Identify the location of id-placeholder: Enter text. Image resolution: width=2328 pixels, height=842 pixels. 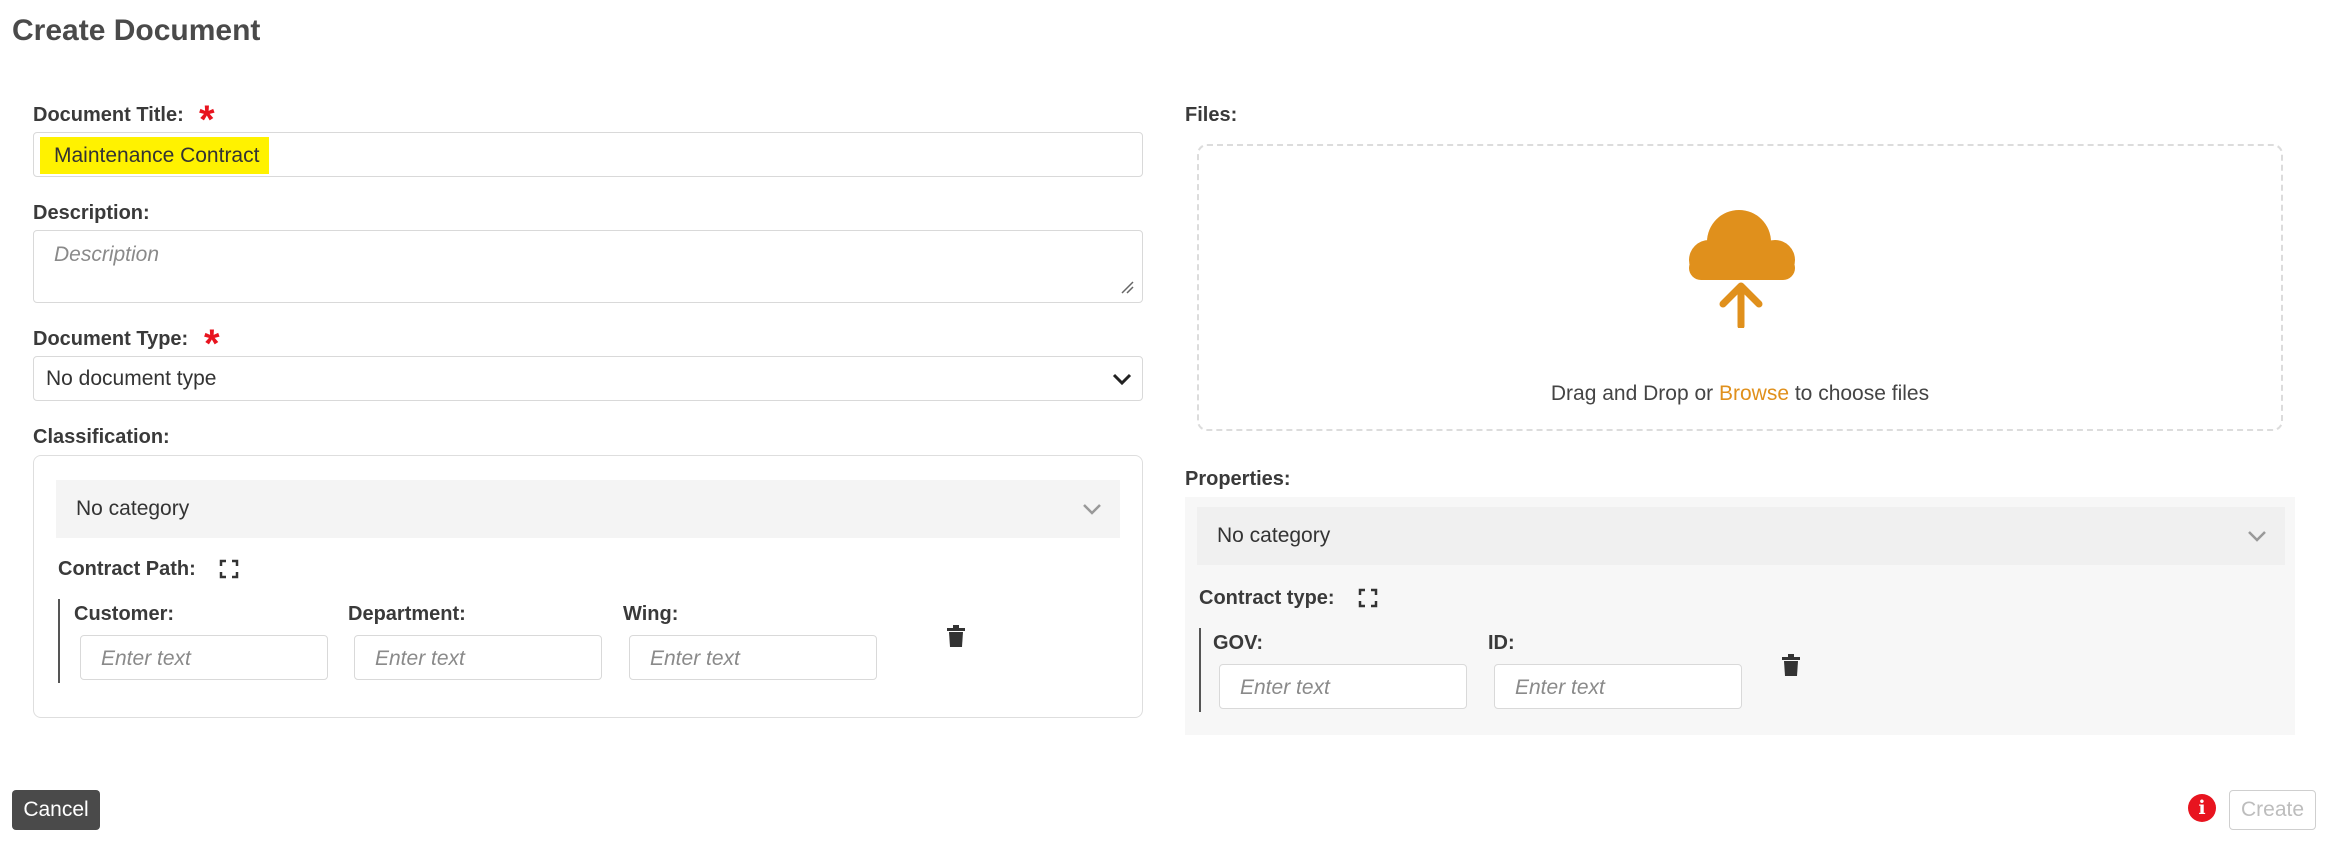
(1560, 687).